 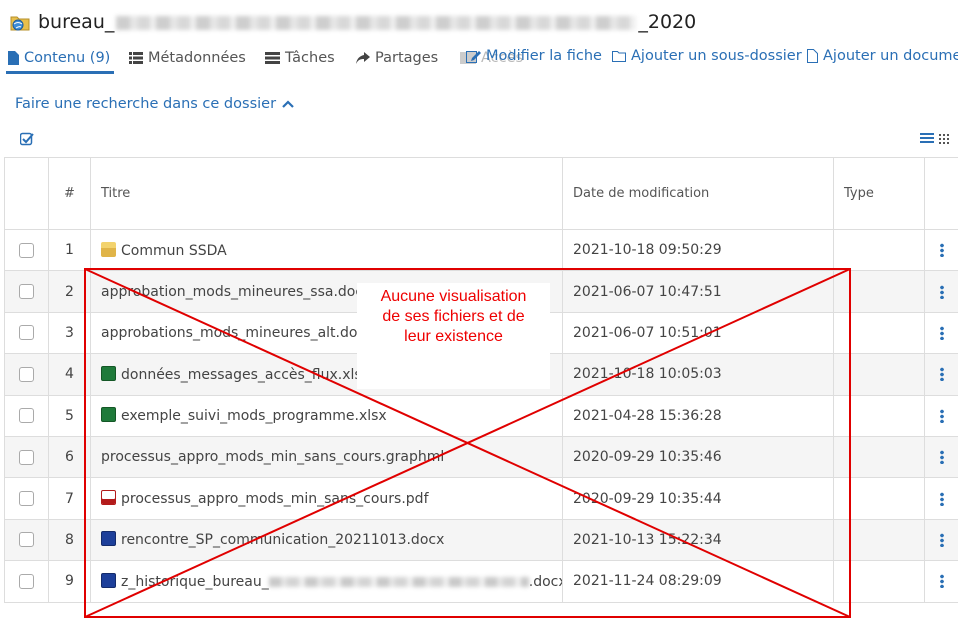 I want to click on view-switcher, so click(x=935, y=139).